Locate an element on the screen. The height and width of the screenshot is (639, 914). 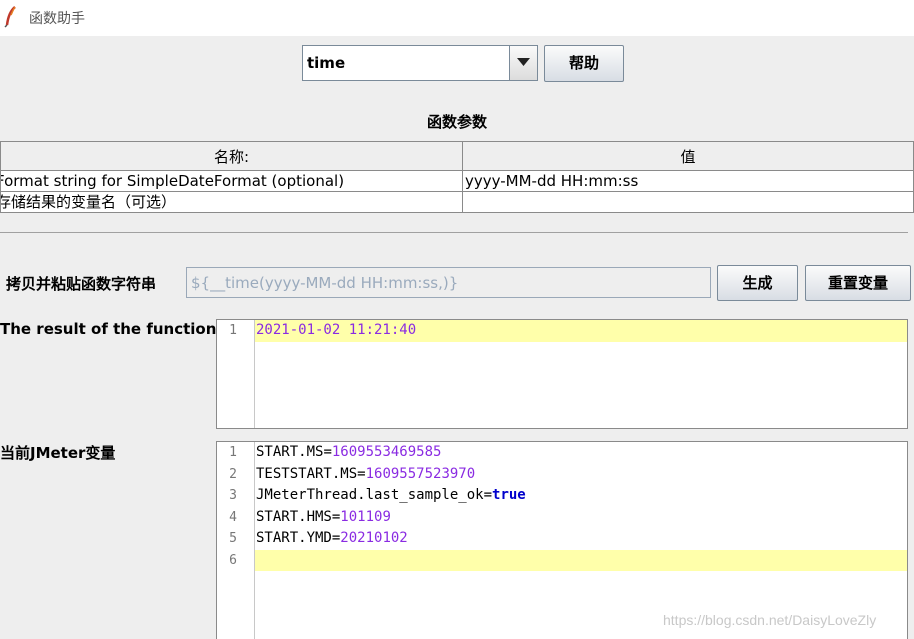
jmeter-vars-label: 当前JMeter变量 is located at coordinates (58, 453).